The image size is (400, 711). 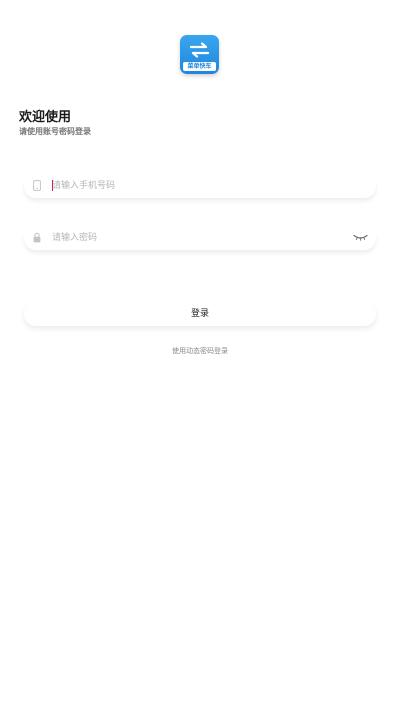 I want to click on eye-closed-icon, so click(x=360, y=237).